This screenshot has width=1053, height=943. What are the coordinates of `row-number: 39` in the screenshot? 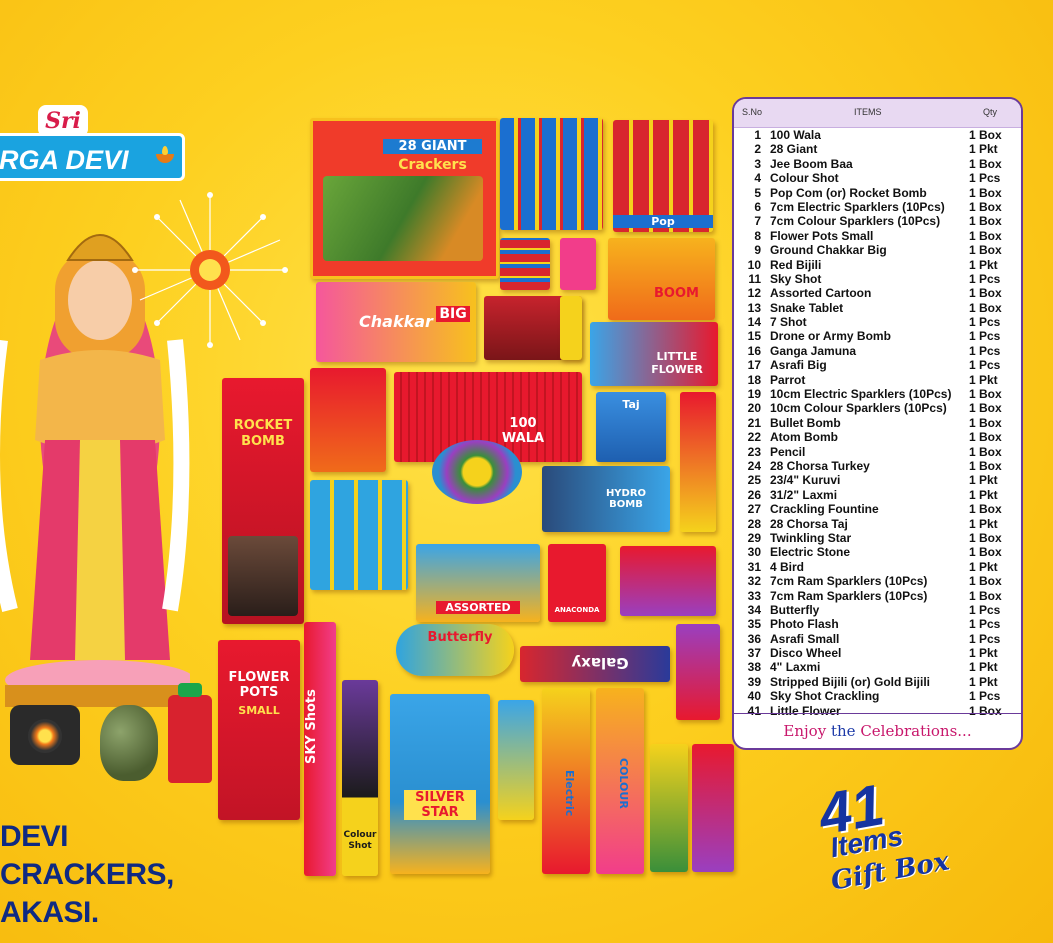 It's located at (754, 681).